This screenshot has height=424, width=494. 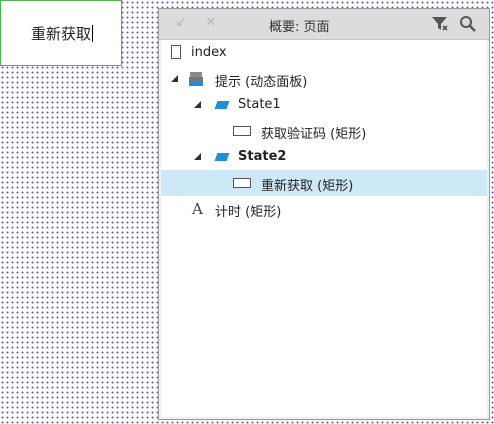 I want to click on widget-text: 重新获取, so click(x=62, y=33).